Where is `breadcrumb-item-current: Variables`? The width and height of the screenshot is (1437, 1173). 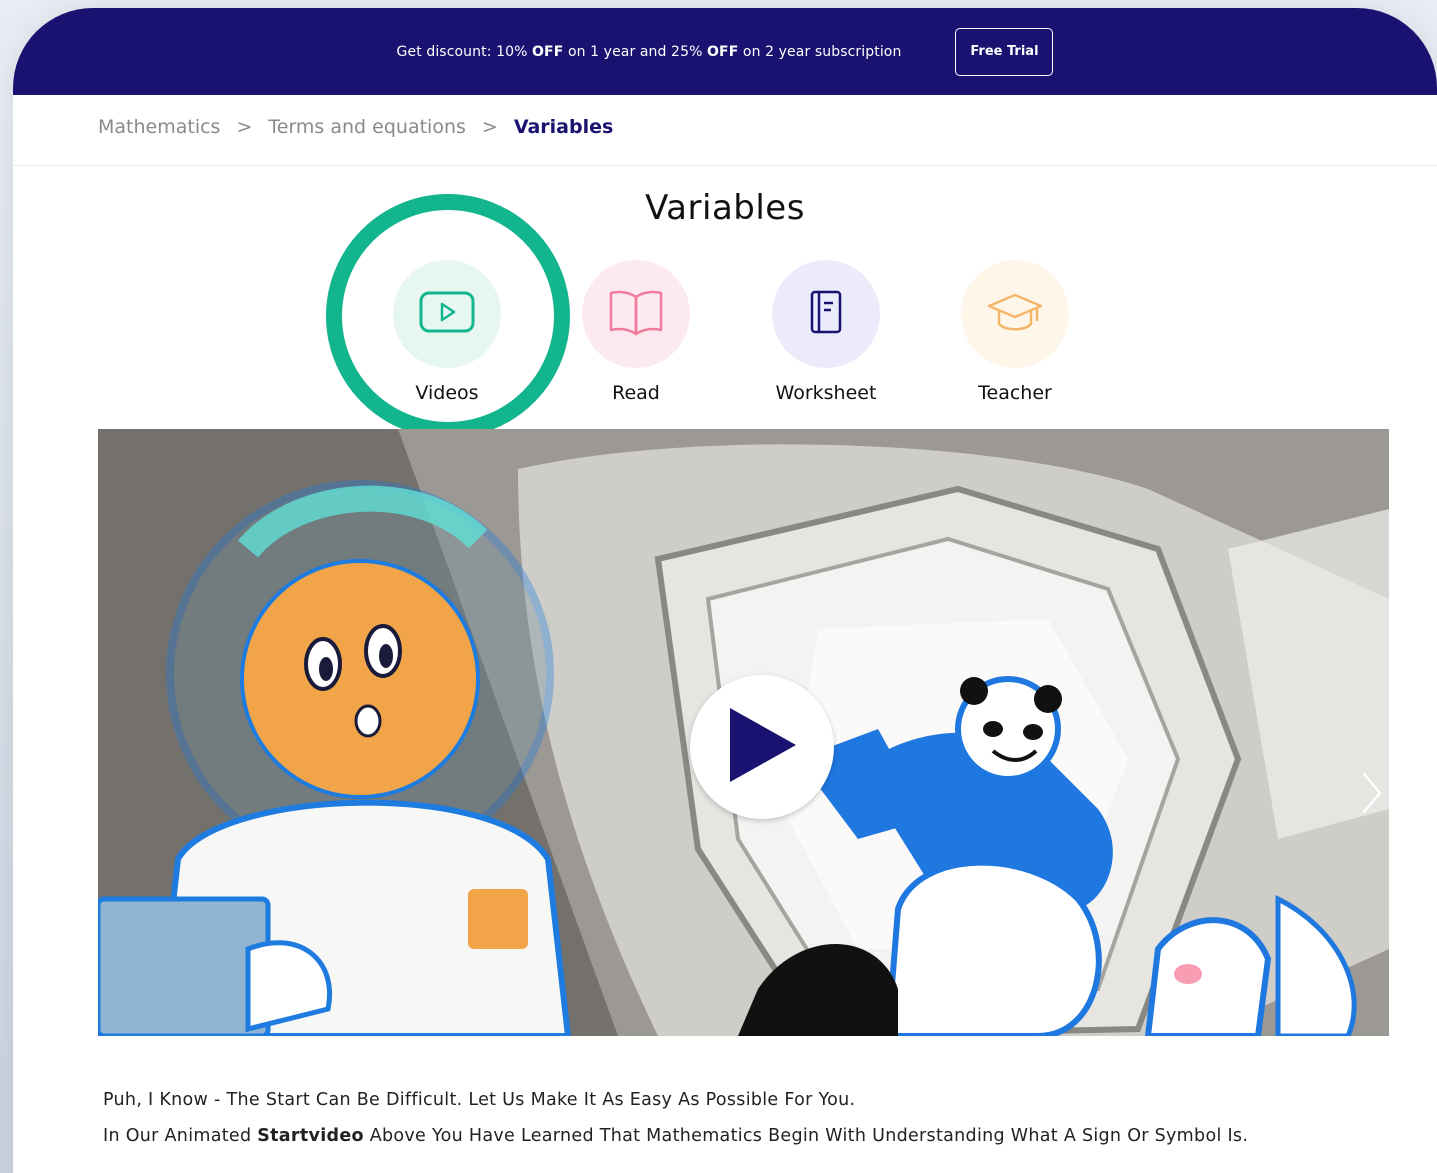
breadcrumb-item-current: Variables is located at coordinates (563, 127).